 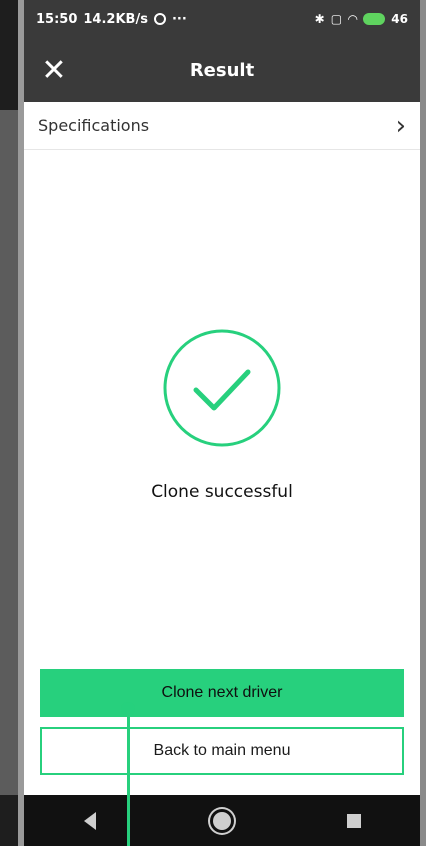 I want to click on wifi-icon: ◠, so click(x=353, y=19).